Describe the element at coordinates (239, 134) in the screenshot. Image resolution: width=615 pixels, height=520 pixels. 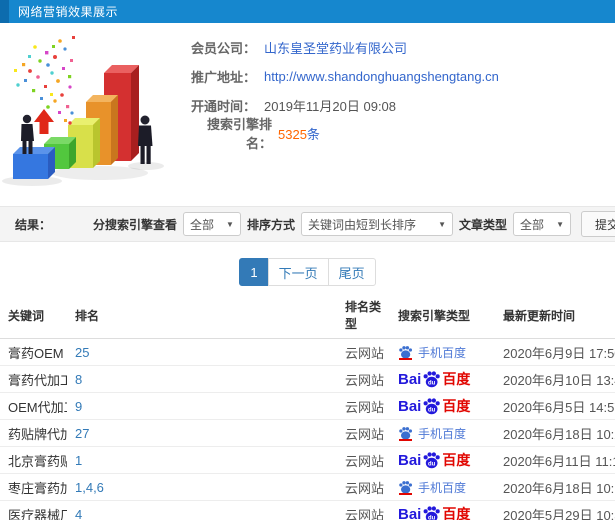
I see `engine-rank-label: 搜索引擎排名：` at that location.